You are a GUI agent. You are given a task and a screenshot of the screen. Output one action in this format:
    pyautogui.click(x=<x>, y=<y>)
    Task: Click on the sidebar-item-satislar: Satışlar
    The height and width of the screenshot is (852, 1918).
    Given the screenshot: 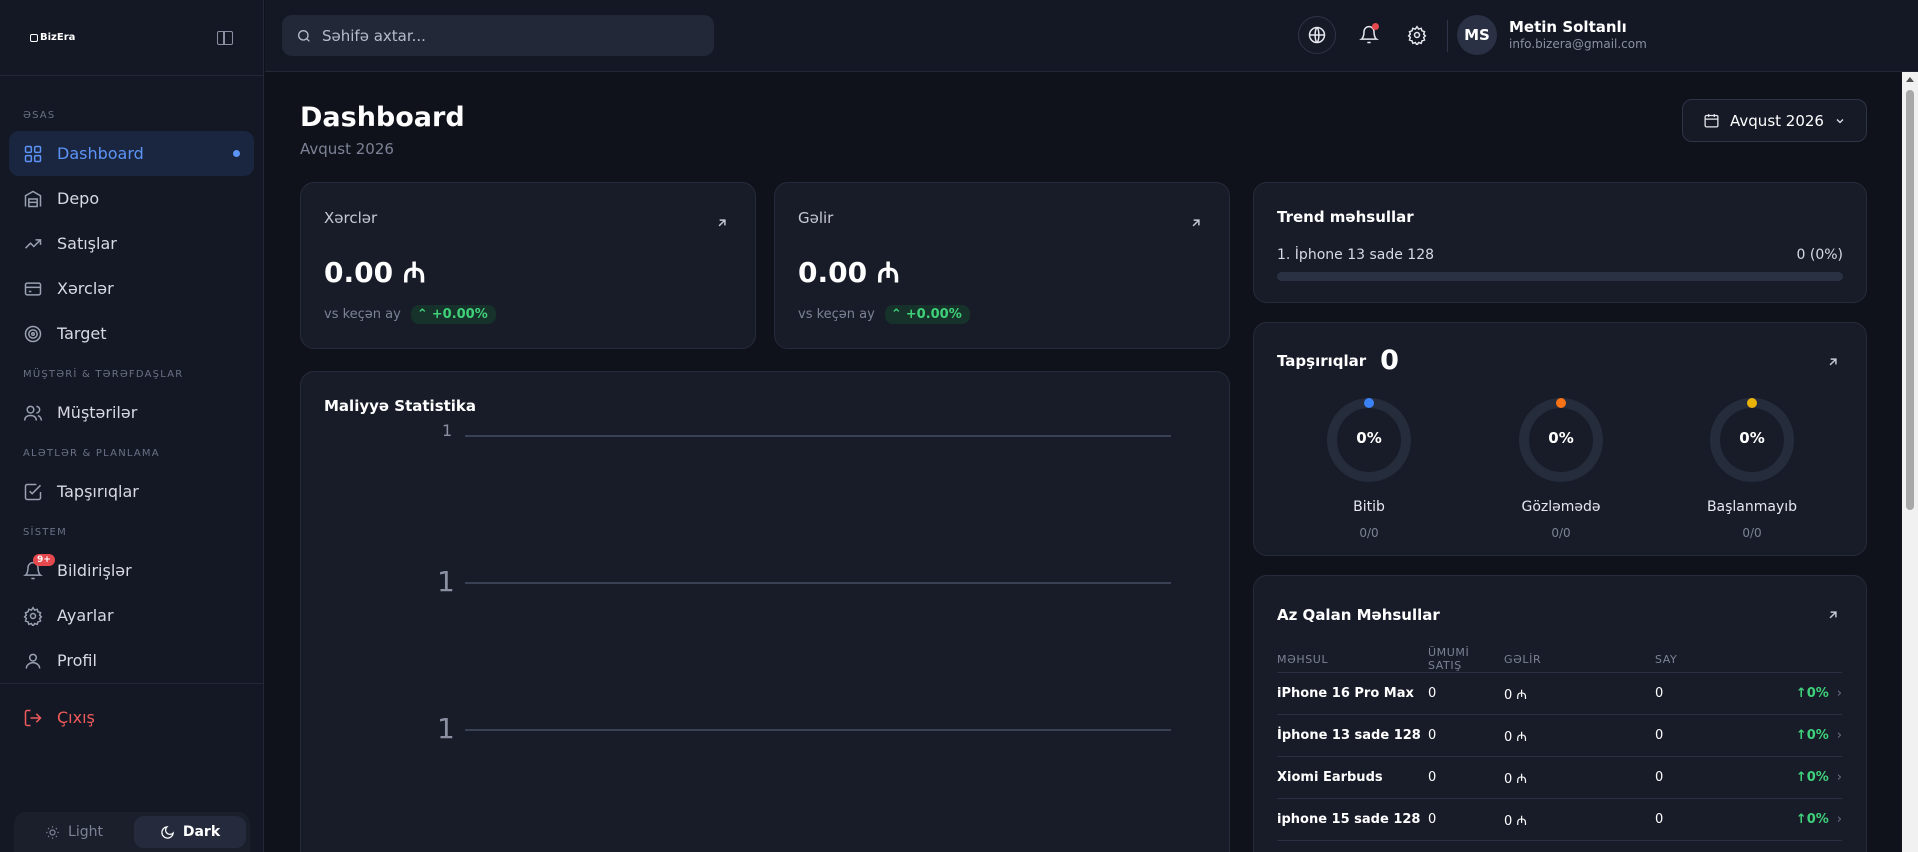 What is the action you would take?
    pyautogui.click(x=131, y=243)
    